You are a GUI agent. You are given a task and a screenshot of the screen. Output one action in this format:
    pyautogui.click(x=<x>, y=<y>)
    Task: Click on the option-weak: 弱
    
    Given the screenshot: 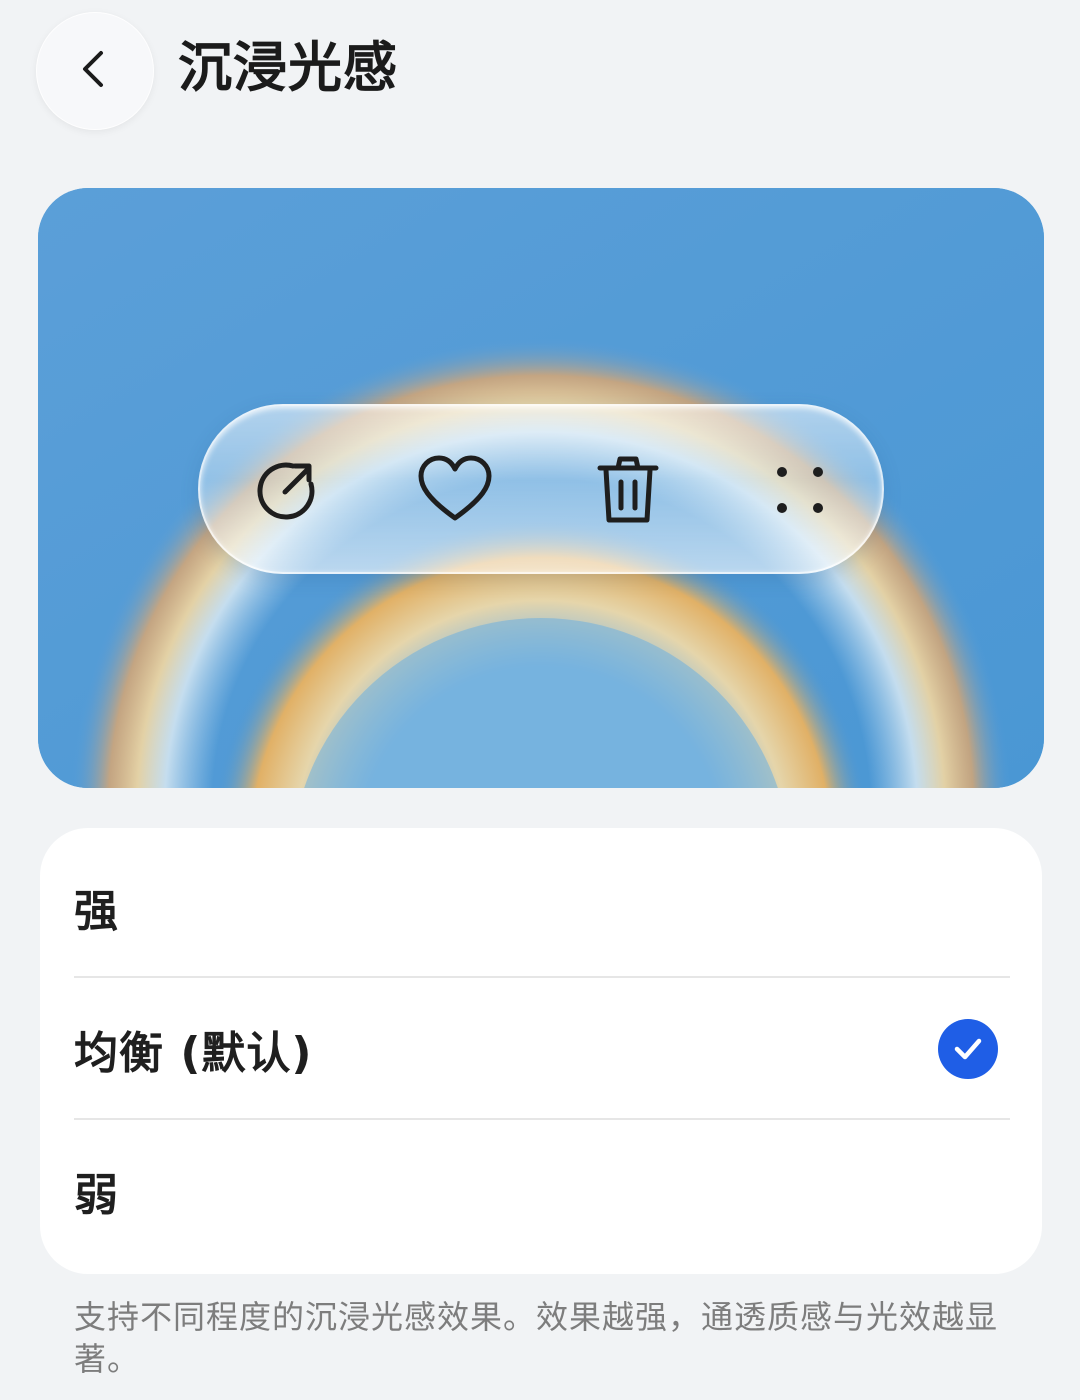 What is the action you would take?
    pyautogui.click(x=541, y=1191)
    